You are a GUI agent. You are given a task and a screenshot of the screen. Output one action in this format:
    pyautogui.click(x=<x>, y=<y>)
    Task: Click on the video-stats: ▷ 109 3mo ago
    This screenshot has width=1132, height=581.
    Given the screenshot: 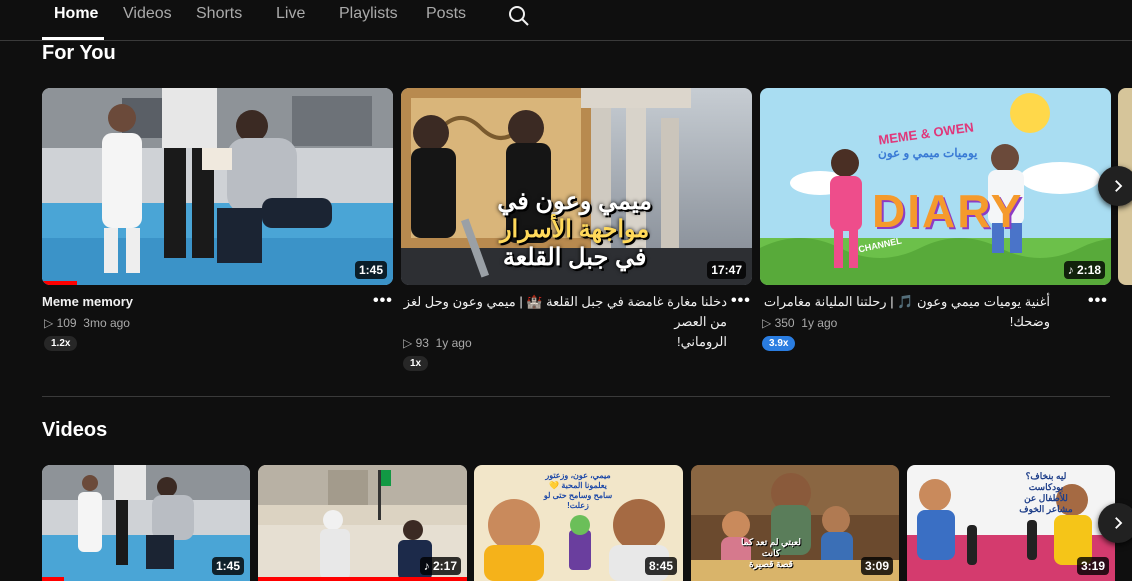 What is the action you would take?
    pyautogui.click(x=87, y=323)
    